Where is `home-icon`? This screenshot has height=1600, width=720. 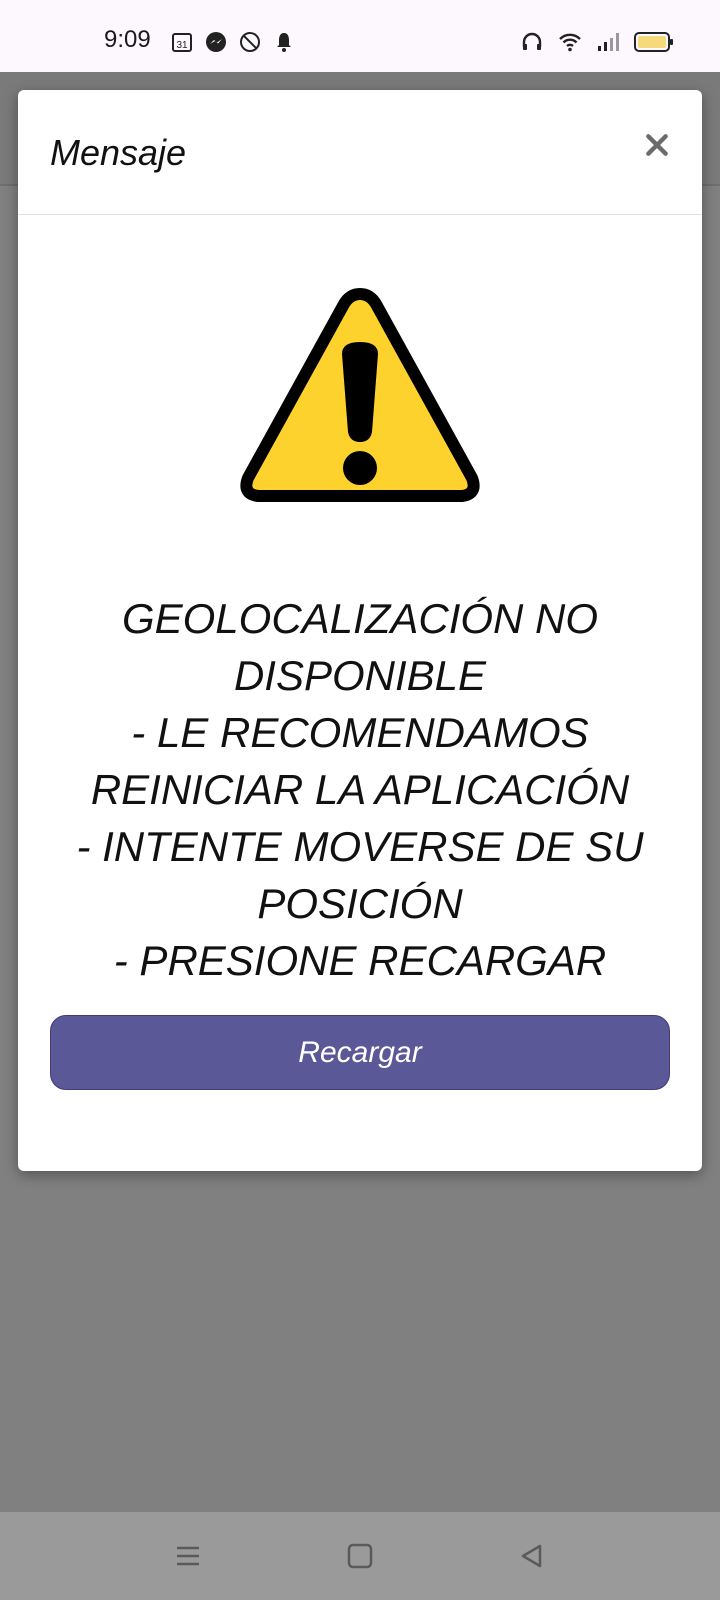 home-icon is located at coordinates (360, 1556).